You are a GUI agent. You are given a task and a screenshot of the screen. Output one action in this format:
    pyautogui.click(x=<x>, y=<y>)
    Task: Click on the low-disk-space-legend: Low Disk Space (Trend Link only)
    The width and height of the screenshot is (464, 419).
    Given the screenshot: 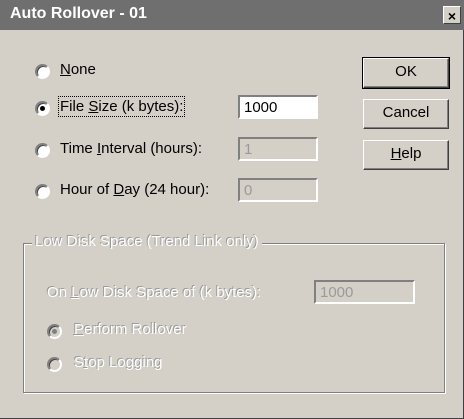 What is the action you would take?
    pyautogui.click(x=147, y=241)
    